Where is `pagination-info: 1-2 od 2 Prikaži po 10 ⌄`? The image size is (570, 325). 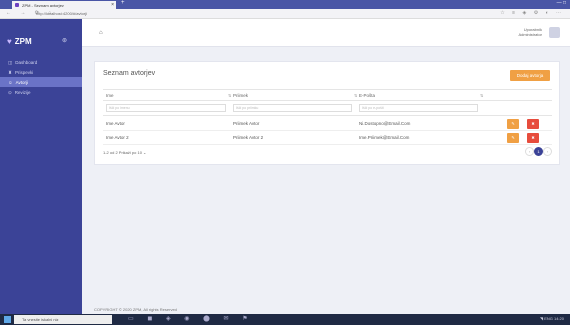 pagination-info: 1-2 od 2 Prikaži po 10 ⌄ is located at coordinates (124, 152).